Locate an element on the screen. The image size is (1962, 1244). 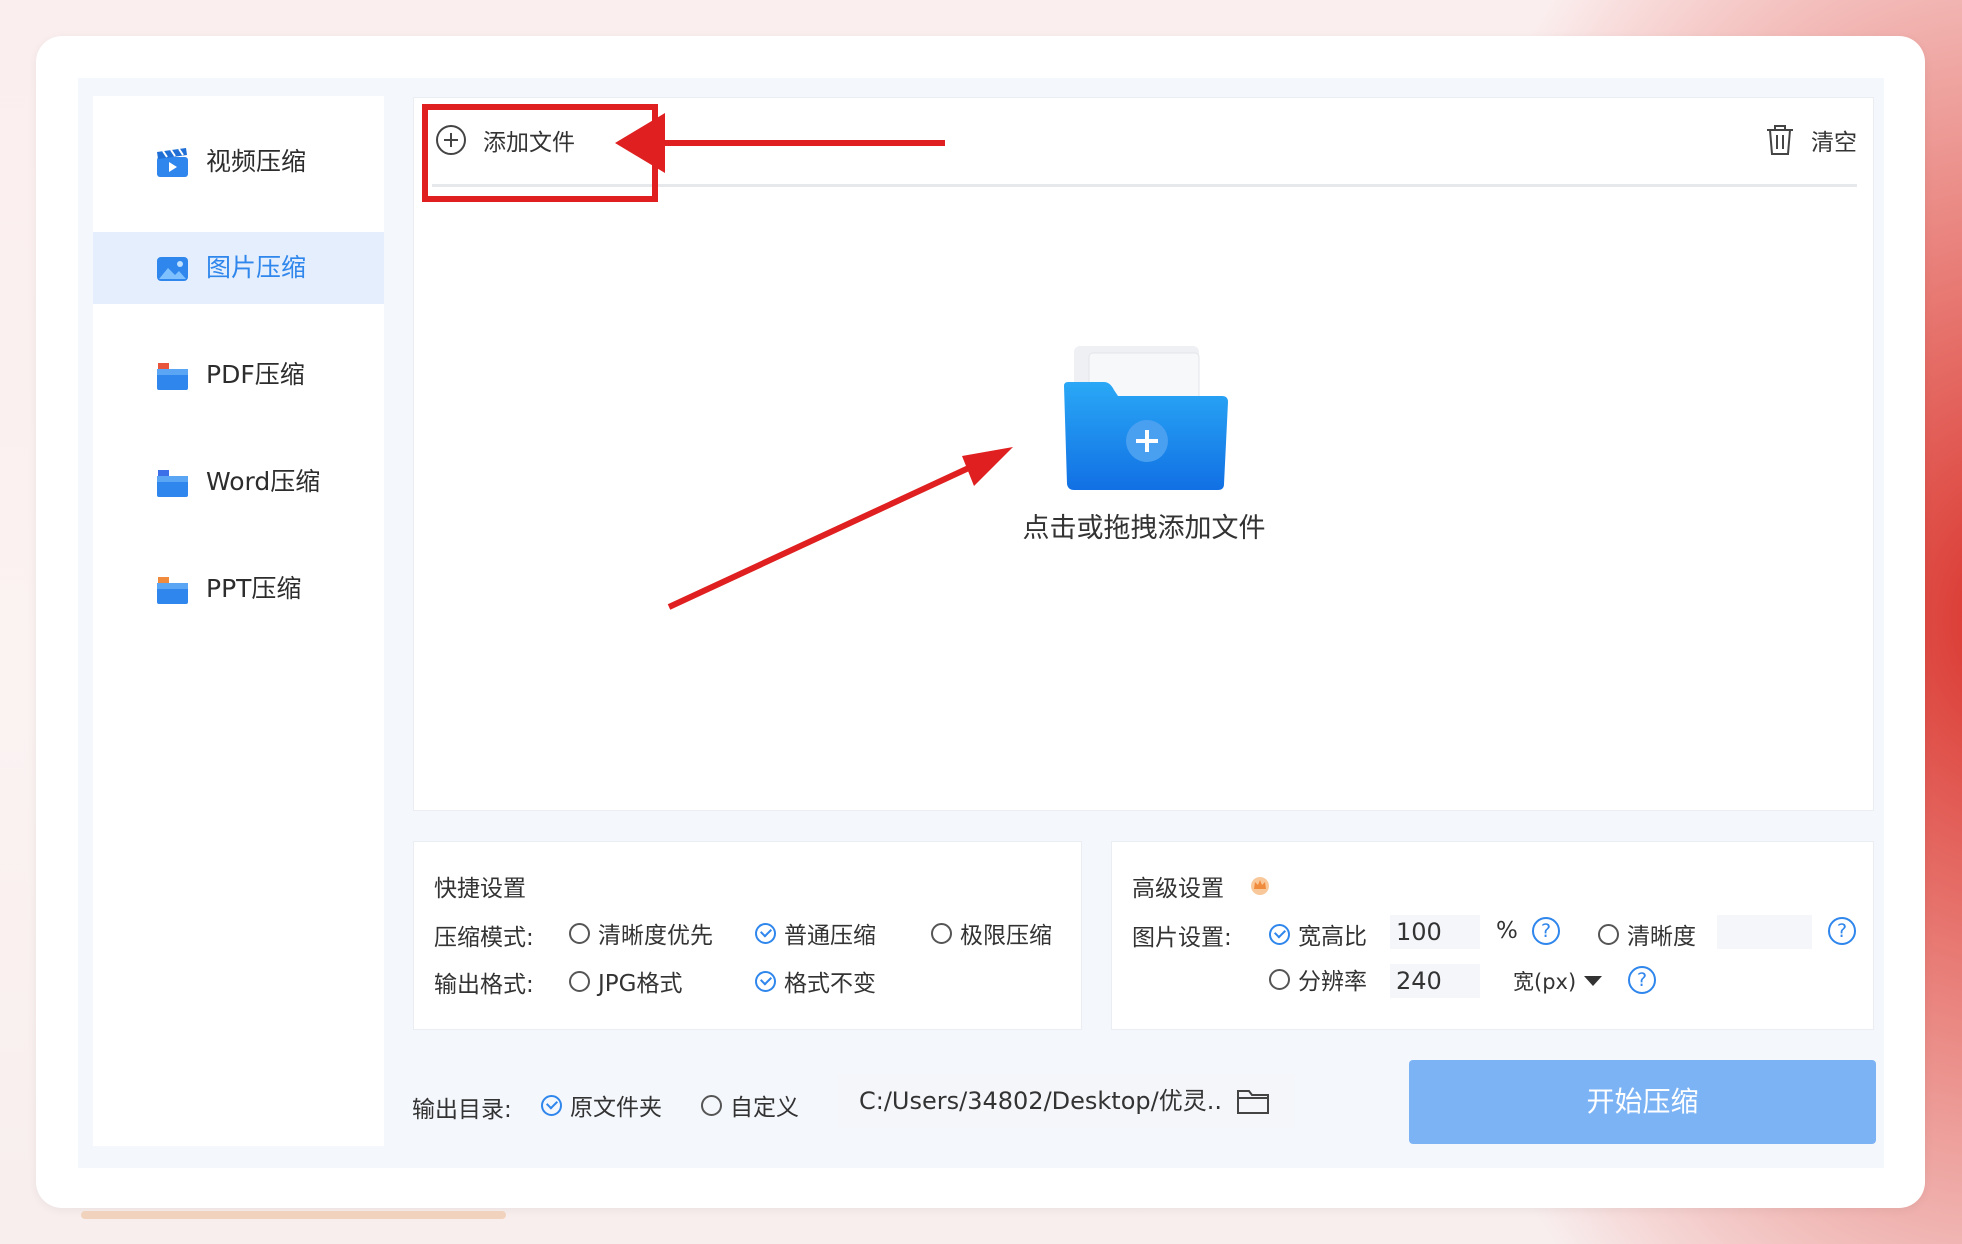
drop-zone-text: 点击或拖拽添加文件 is located at coordinates (1144, 528).